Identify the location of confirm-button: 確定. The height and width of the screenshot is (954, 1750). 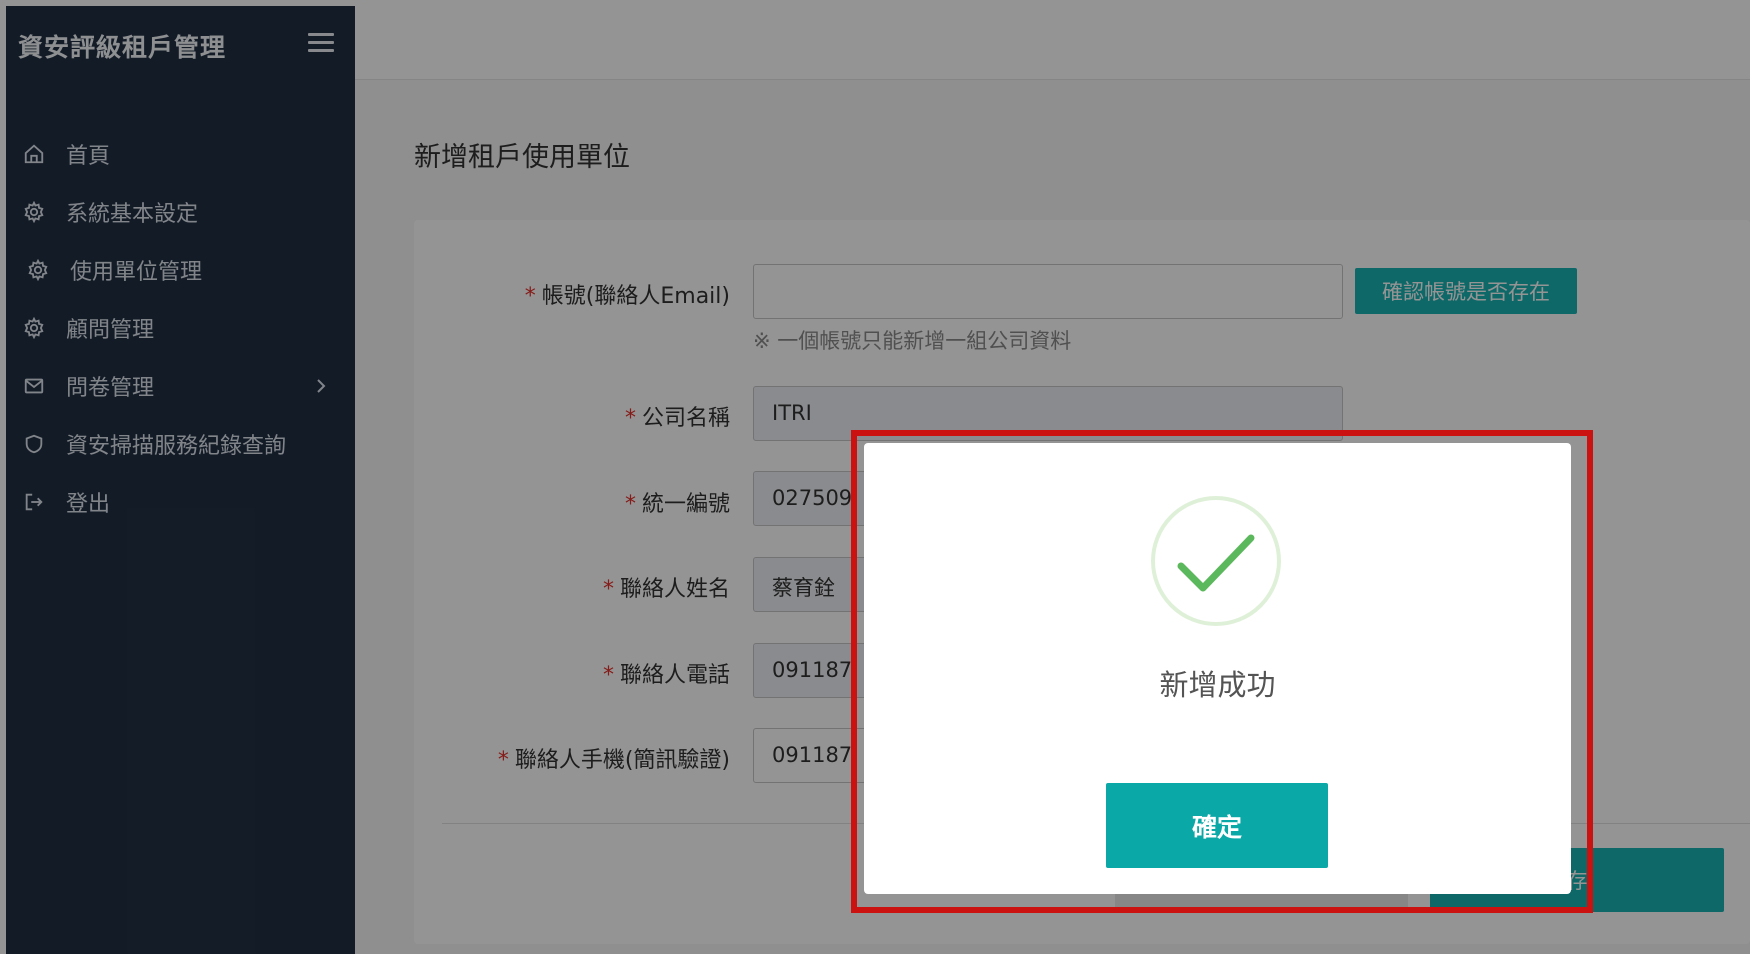
(1217, 825).